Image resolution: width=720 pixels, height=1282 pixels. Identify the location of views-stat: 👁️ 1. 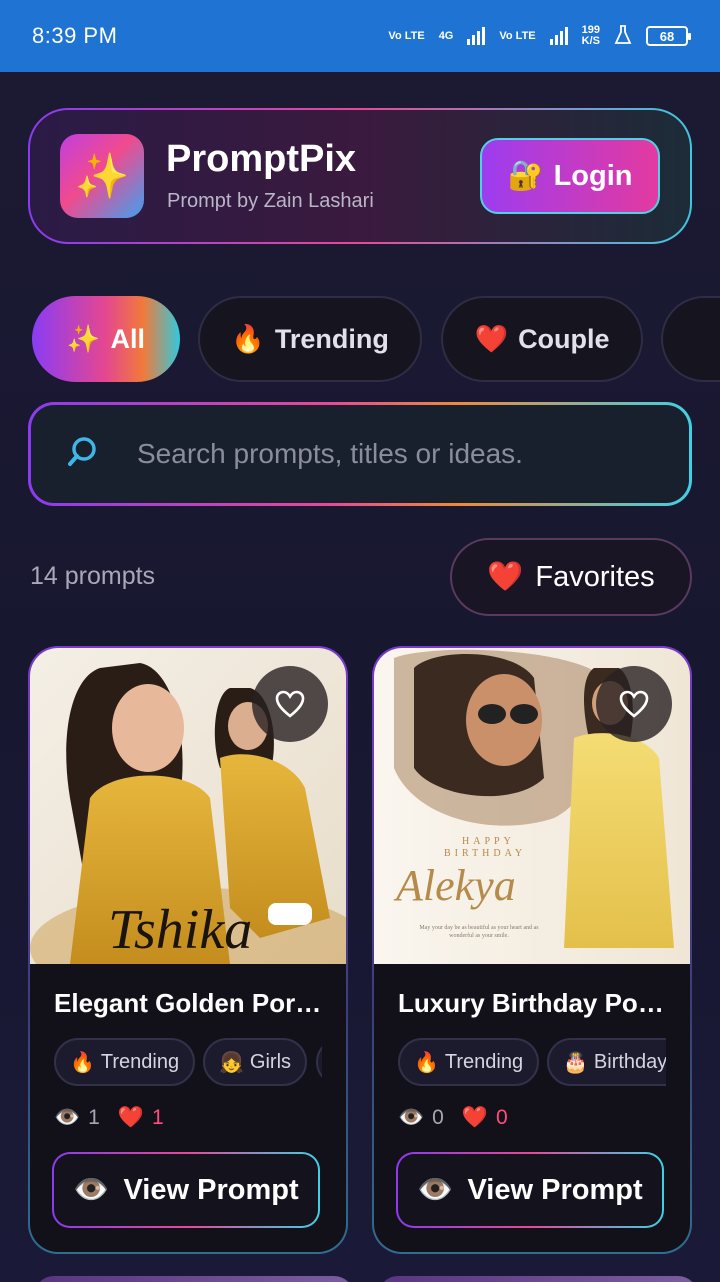
(77, 1118).